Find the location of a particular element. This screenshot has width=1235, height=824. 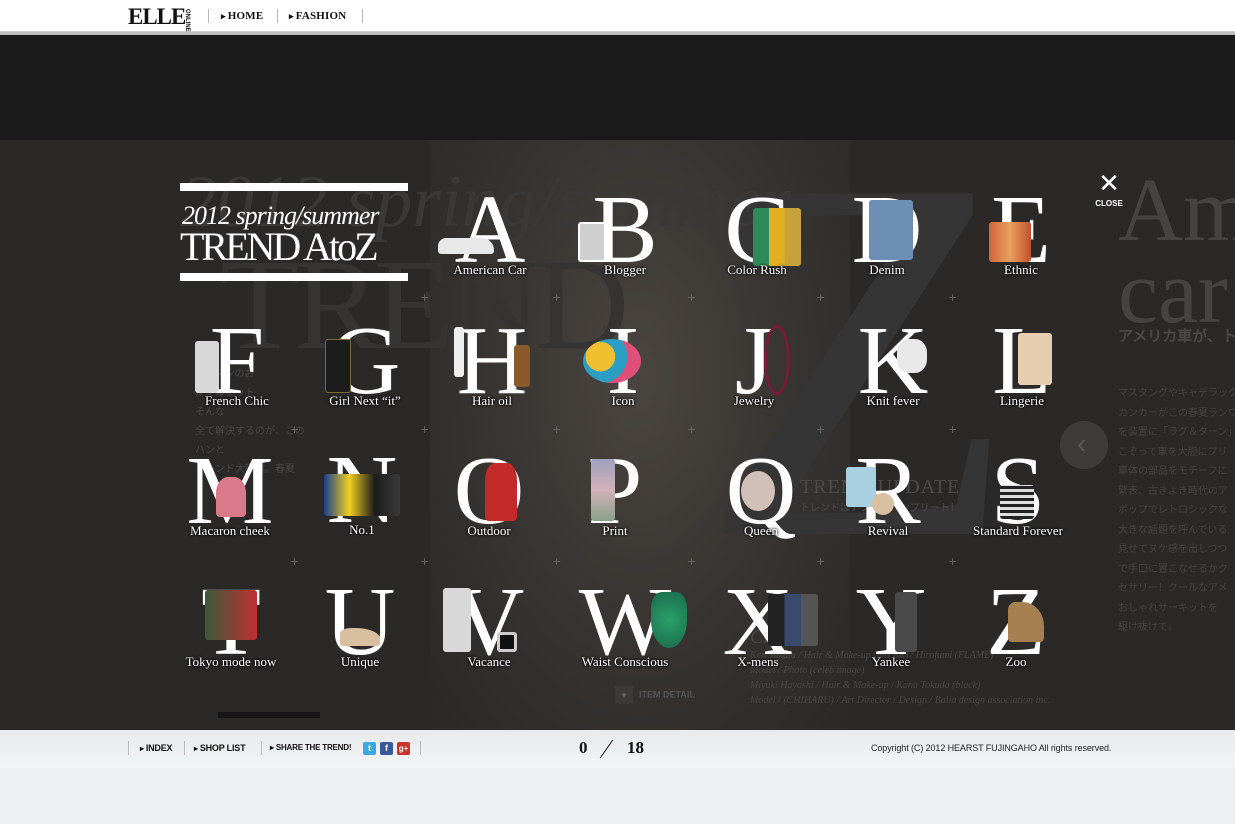

letter-tile-b: B Blogger is located at coordinates (625, 242).